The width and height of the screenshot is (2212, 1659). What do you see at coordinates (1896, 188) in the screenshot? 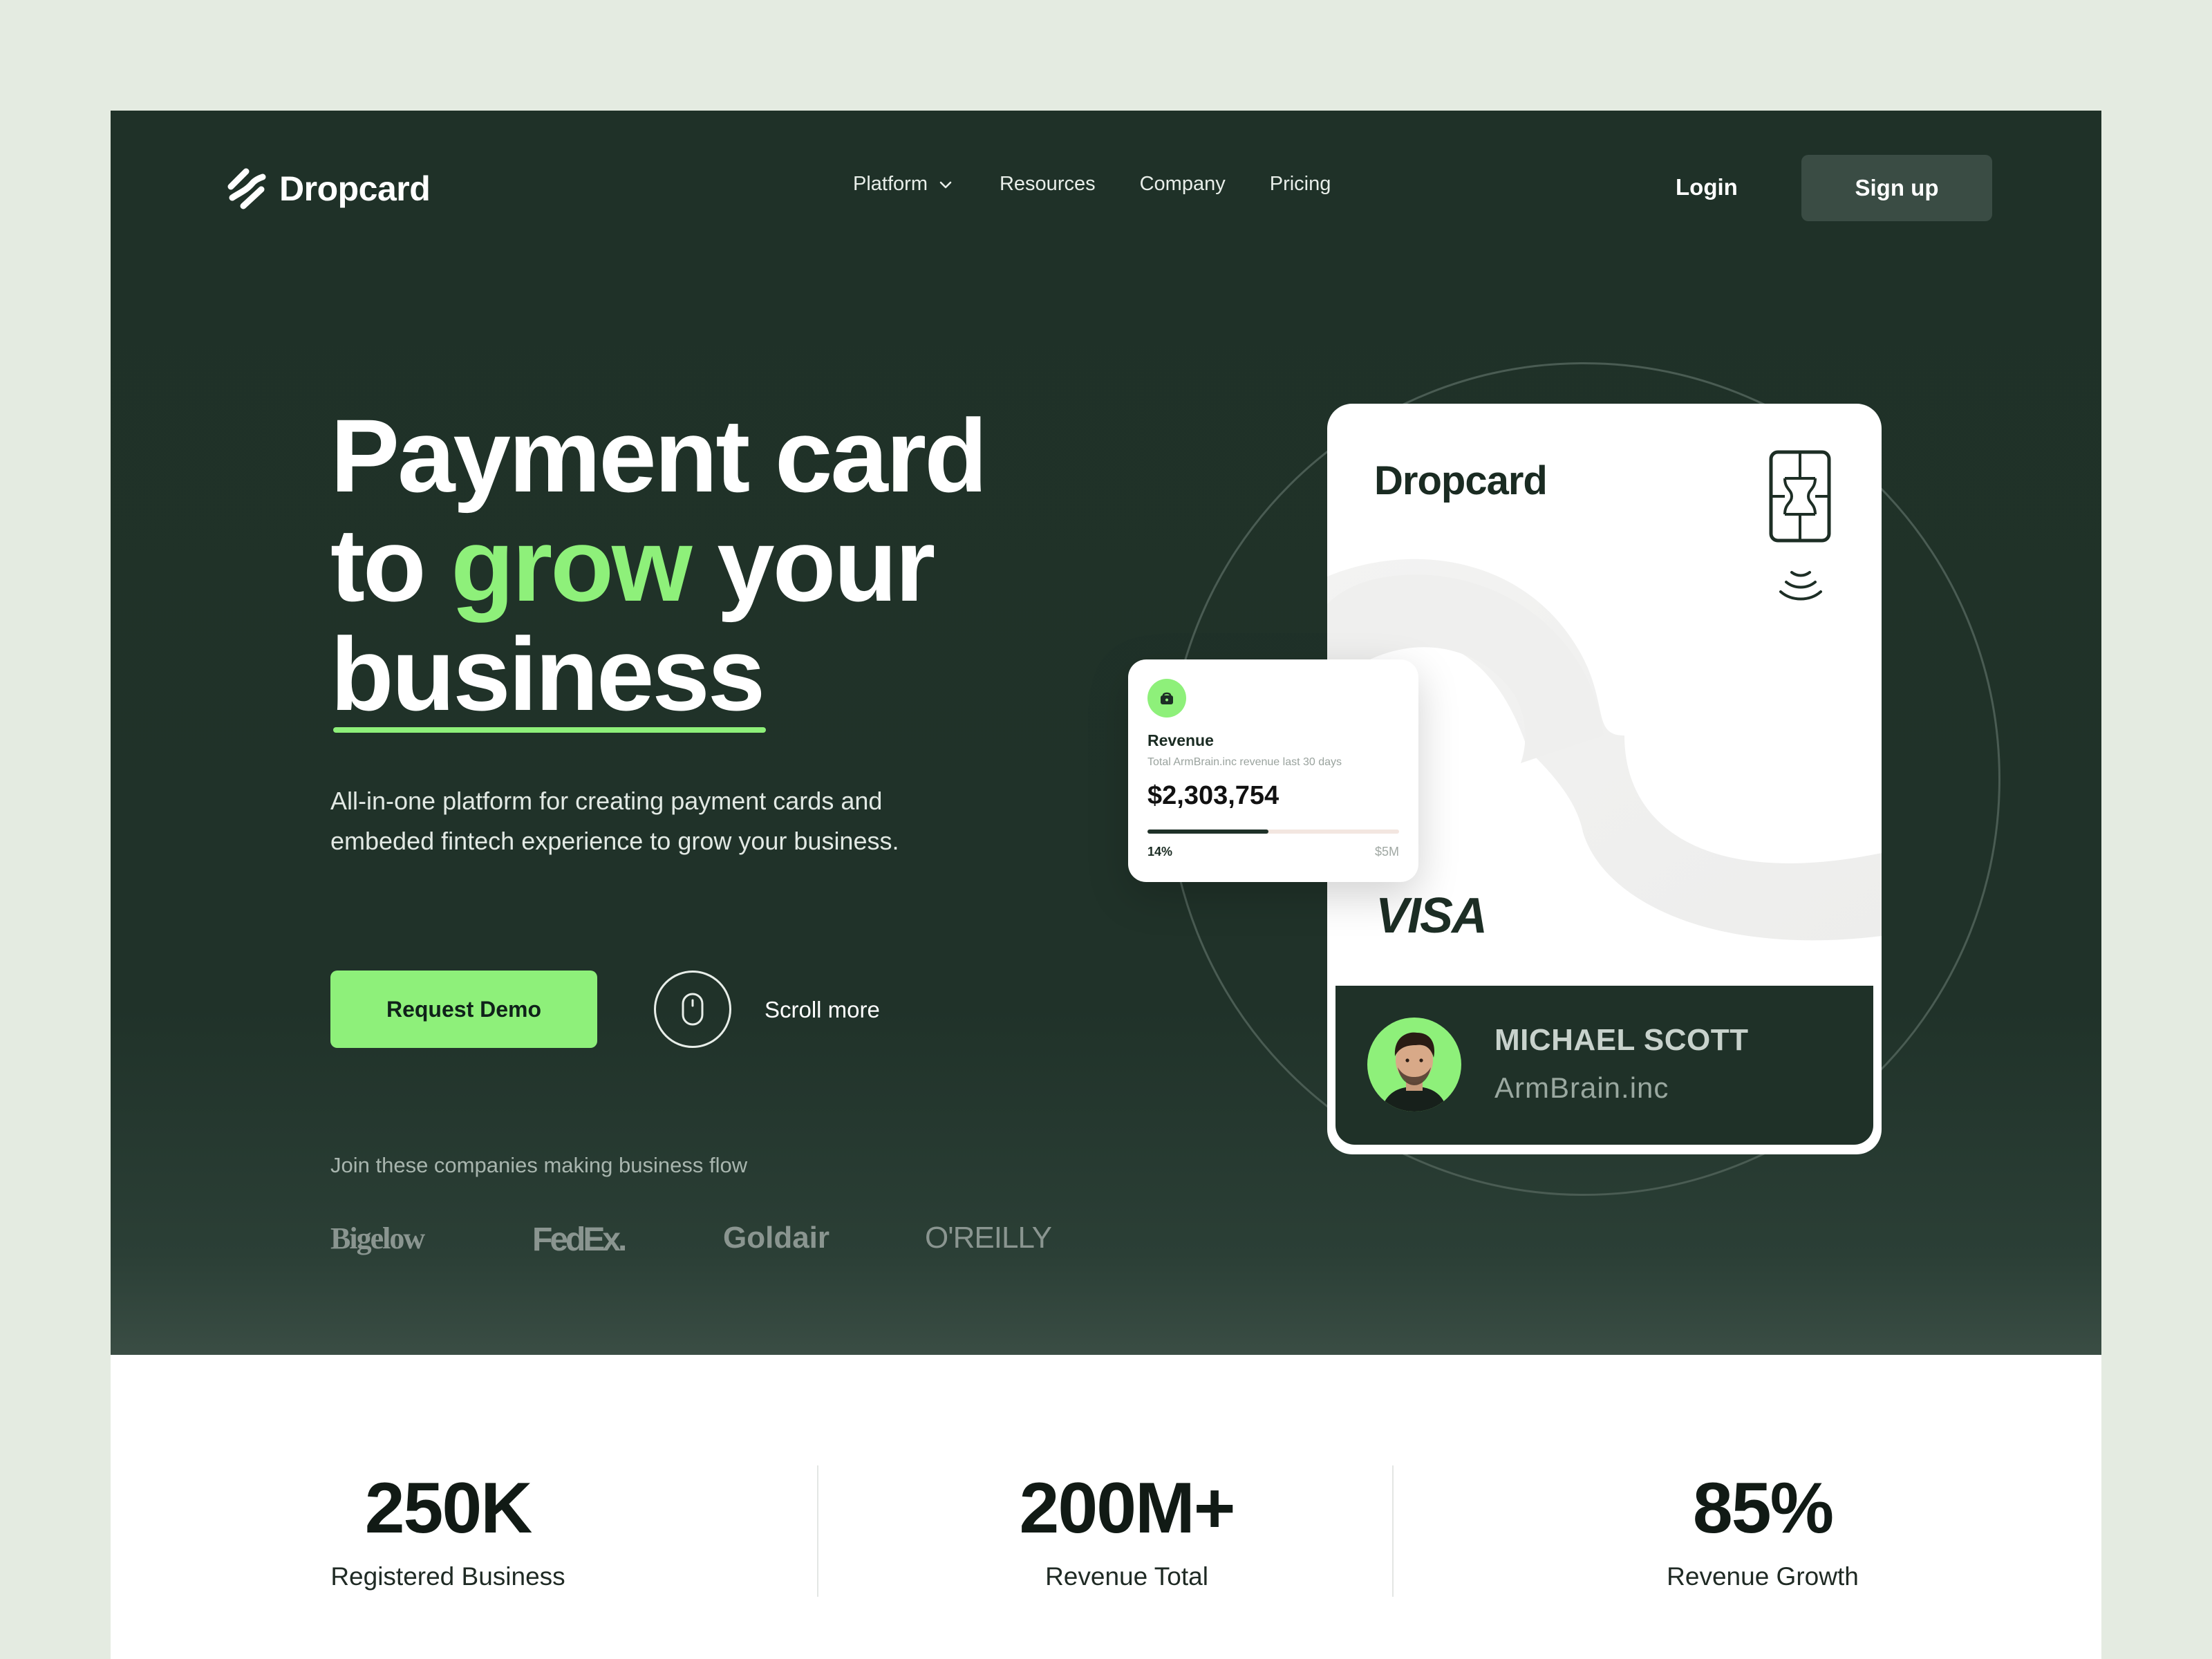
I see `signup-button: Sign up` at bounding box center [1896, 188].